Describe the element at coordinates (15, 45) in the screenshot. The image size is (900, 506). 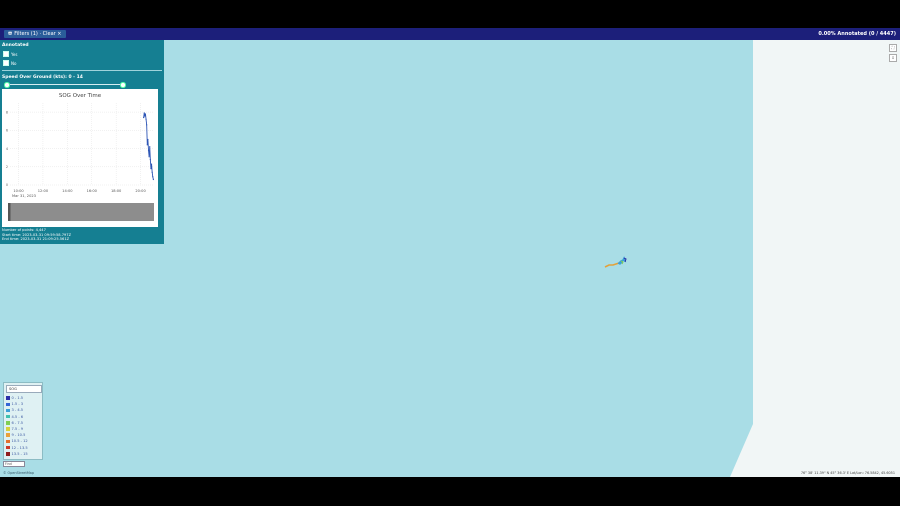
I see `annotated-title: Annotated` at that location.